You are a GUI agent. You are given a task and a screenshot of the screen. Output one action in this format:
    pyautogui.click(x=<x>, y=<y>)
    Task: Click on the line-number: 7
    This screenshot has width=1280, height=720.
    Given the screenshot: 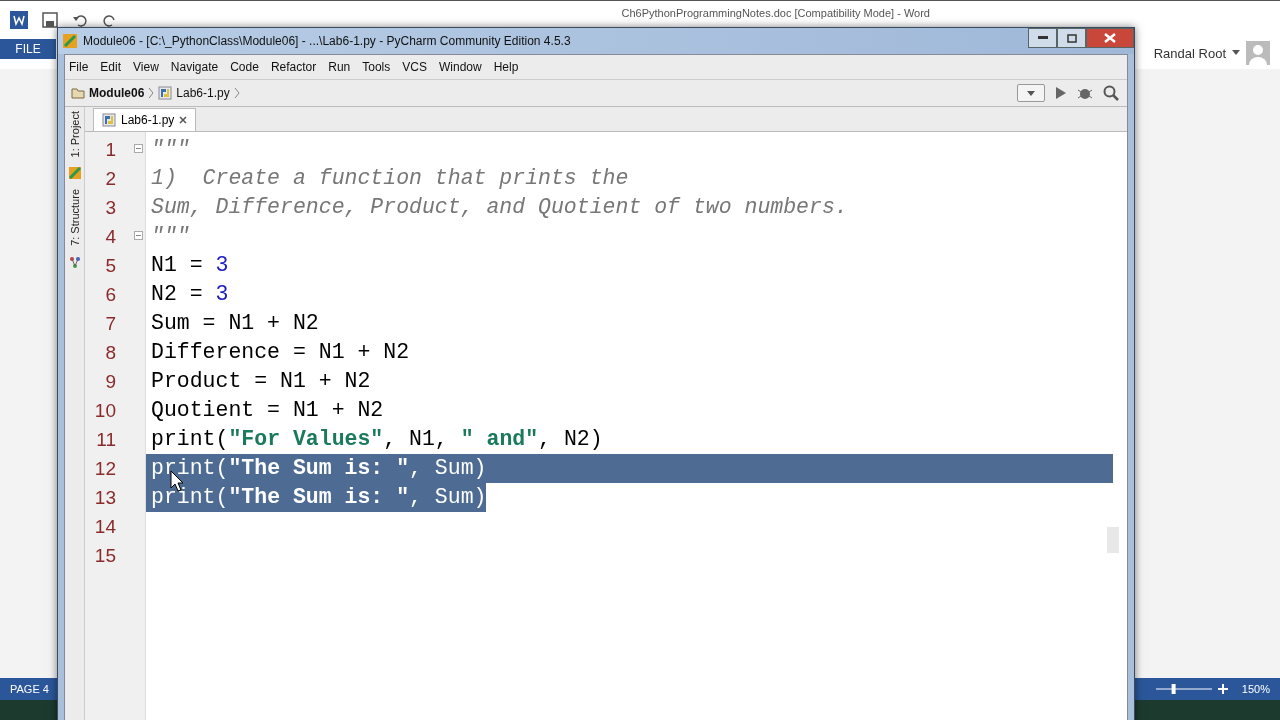 What is the action you would take?
    pyautogui.click(x=110, y=324)
    